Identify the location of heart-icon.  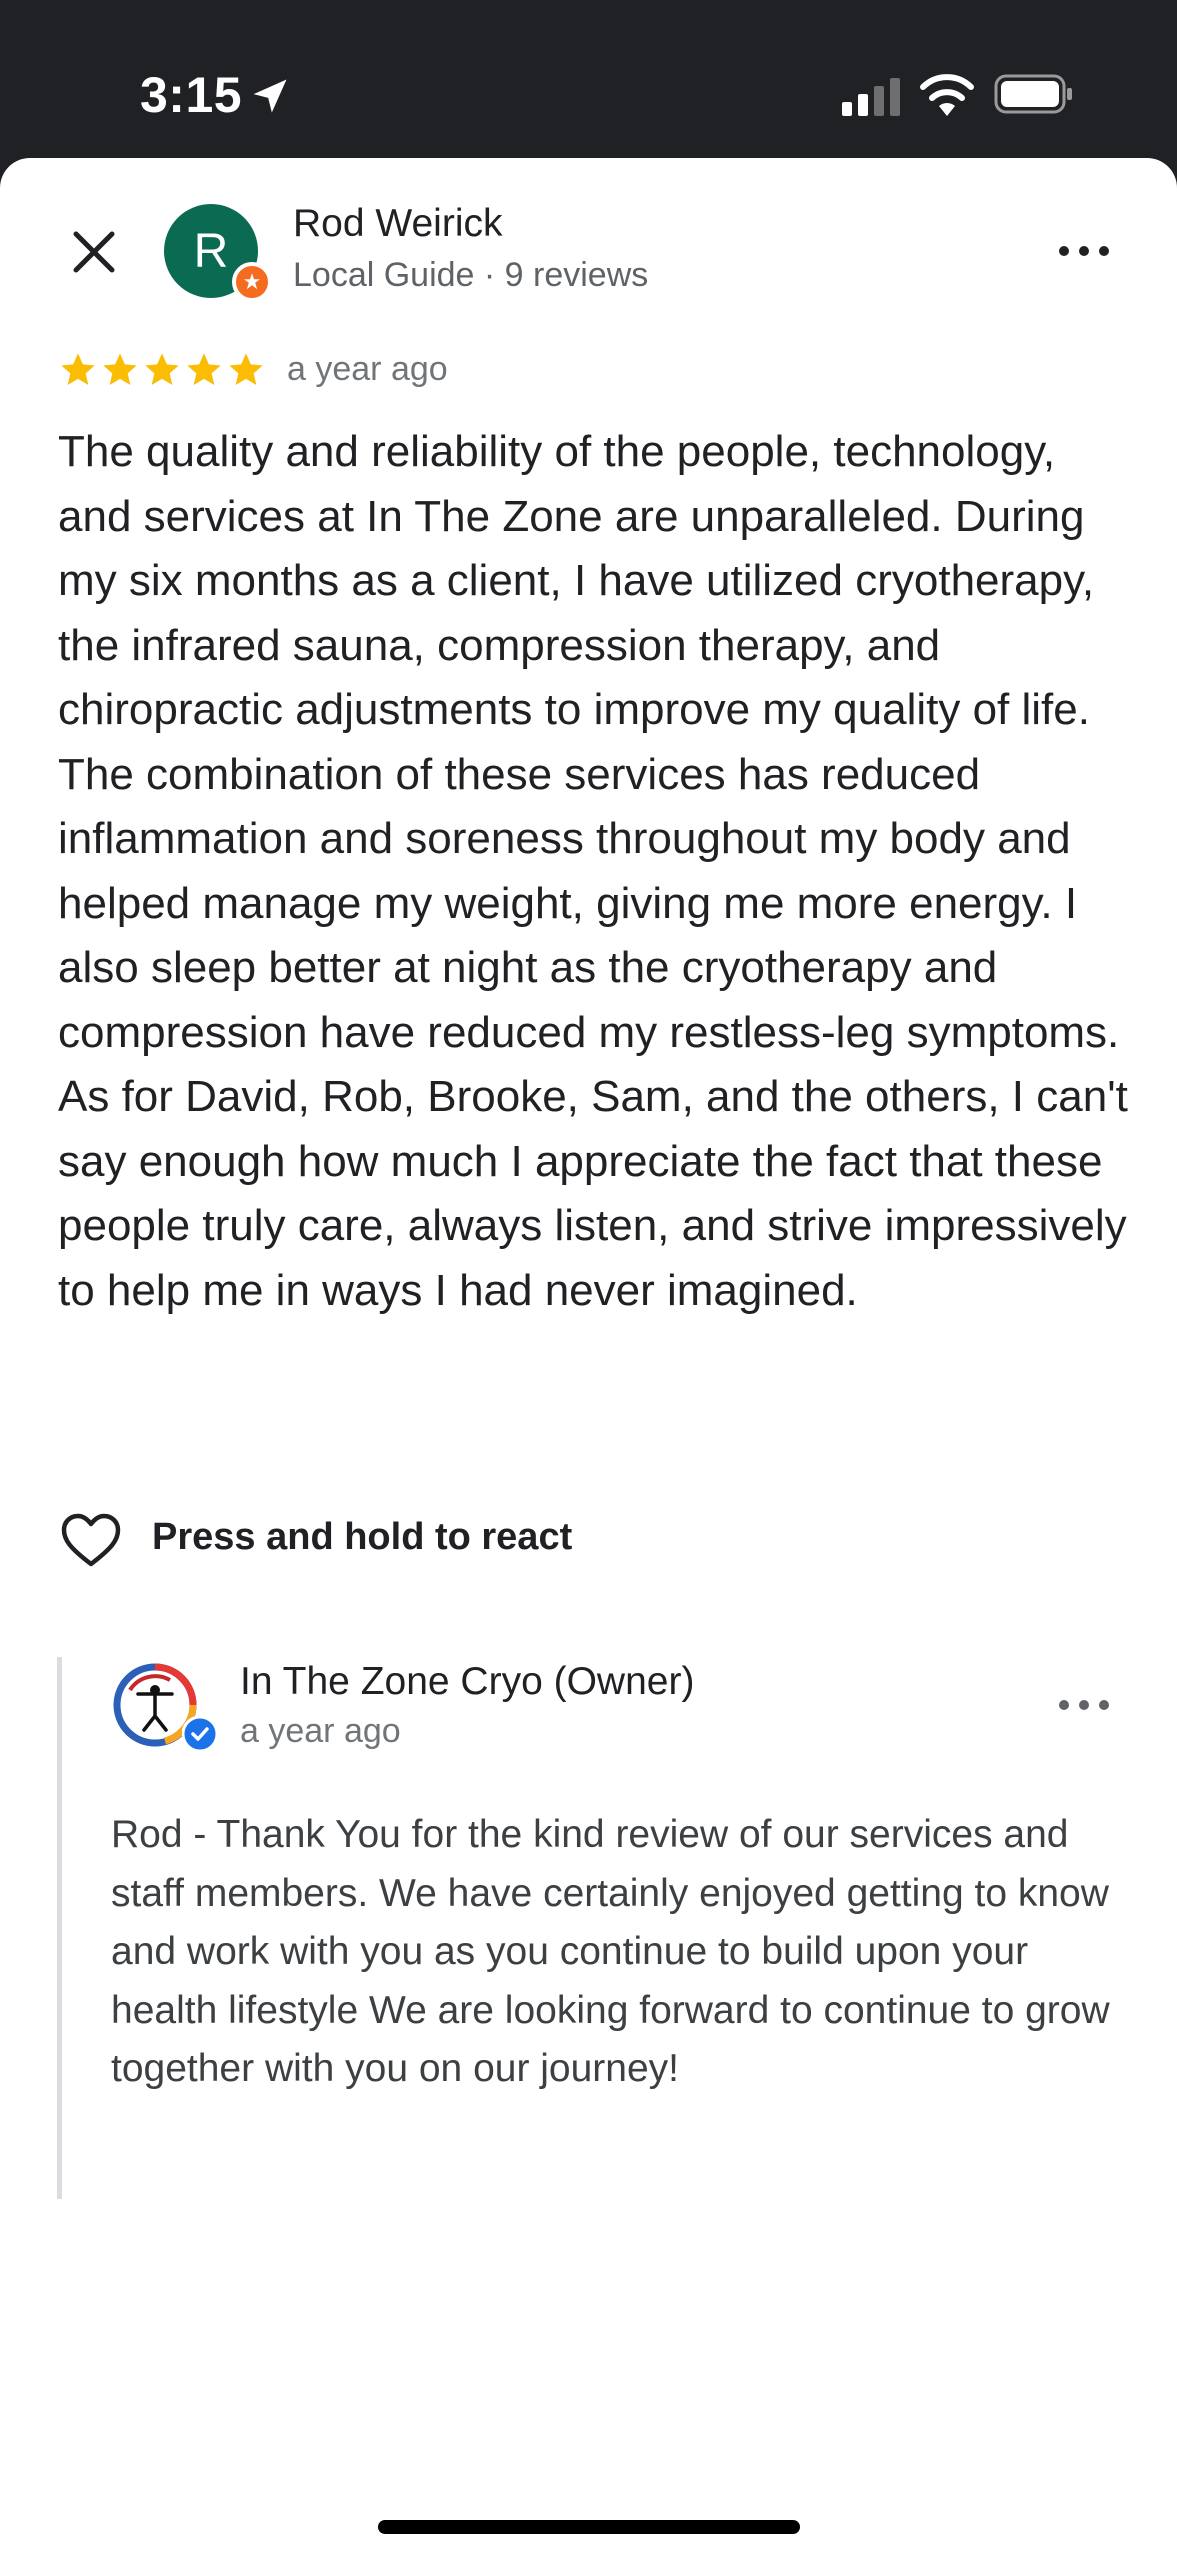
(91, 1540).